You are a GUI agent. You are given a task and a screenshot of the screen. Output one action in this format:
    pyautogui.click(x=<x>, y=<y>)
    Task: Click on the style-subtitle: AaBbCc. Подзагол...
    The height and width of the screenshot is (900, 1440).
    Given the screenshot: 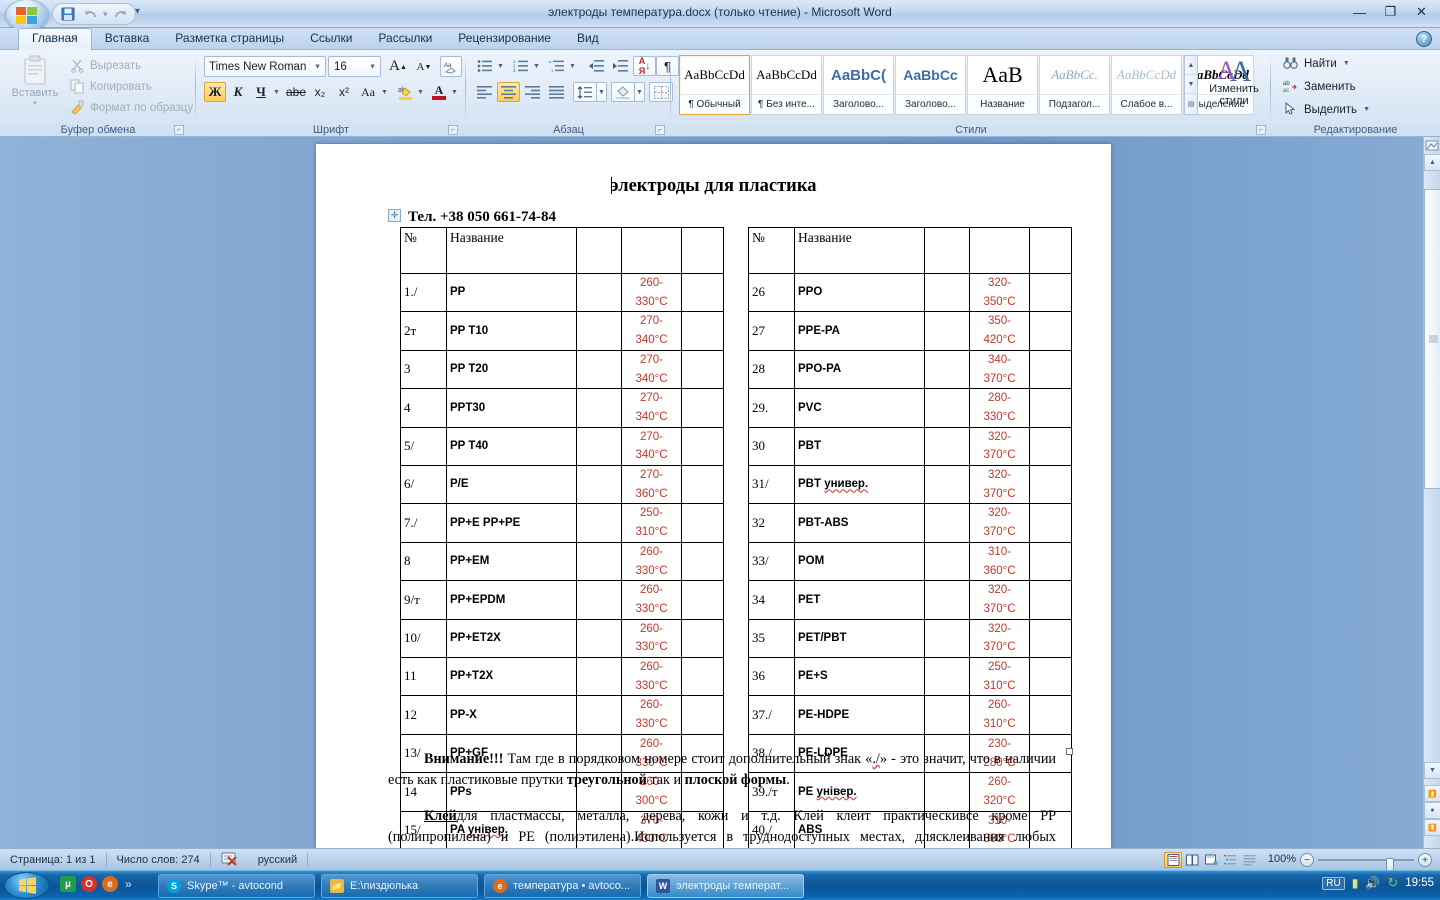 What is the action you would take?
    pyautogui.click(x=1074, y=85)
    